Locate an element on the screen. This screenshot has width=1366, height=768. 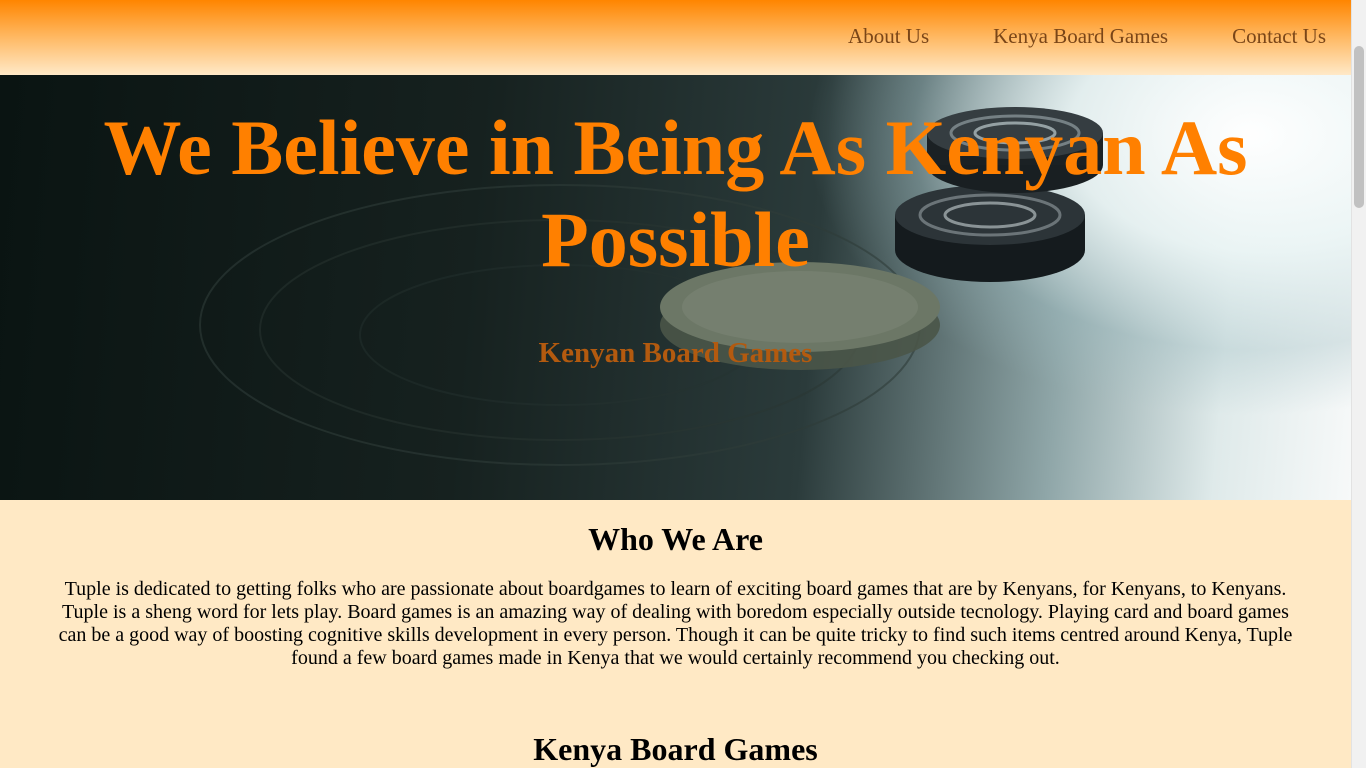
hero-subtitle: Kenyan Board Games is located at coordinates (675, 353).